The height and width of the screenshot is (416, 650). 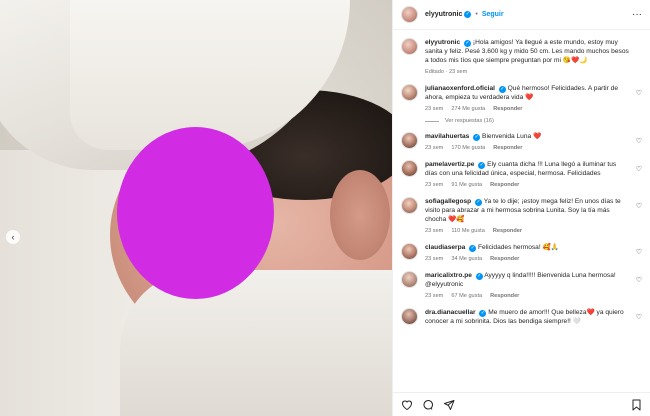 What do you see at coordinates (466, 296) in the screenshot?
I see `comment-likes: 67 Me gusta` at bounding box center [466, 296].